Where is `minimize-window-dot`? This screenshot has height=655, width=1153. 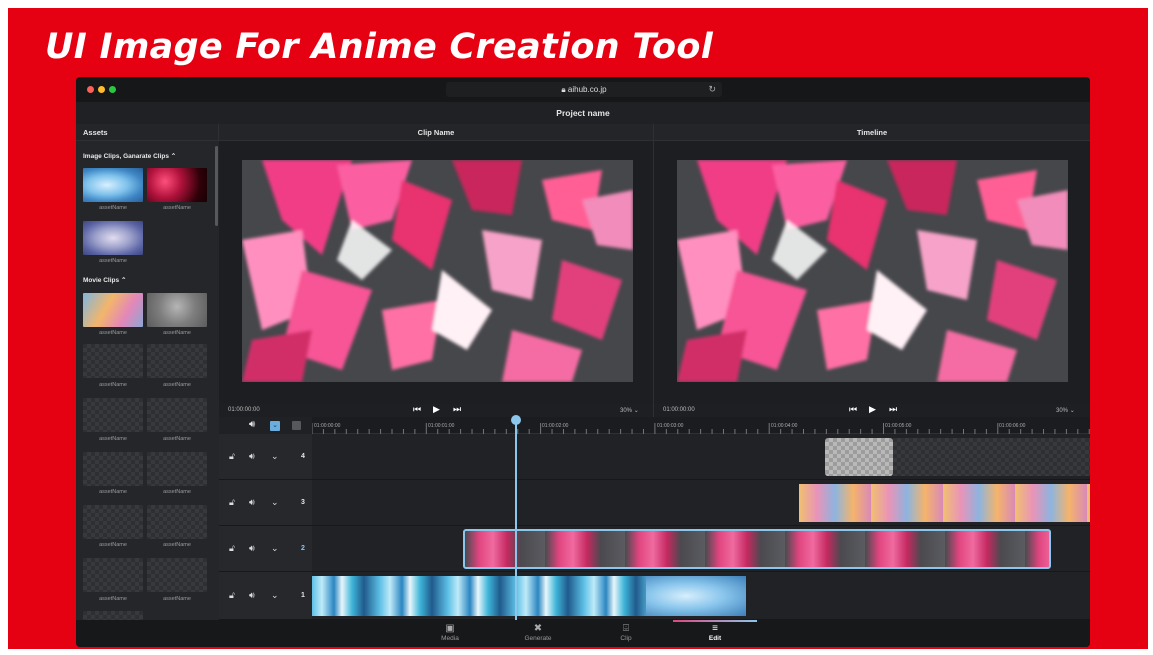
minimize-window-dot is located at coordinates (101, 89).